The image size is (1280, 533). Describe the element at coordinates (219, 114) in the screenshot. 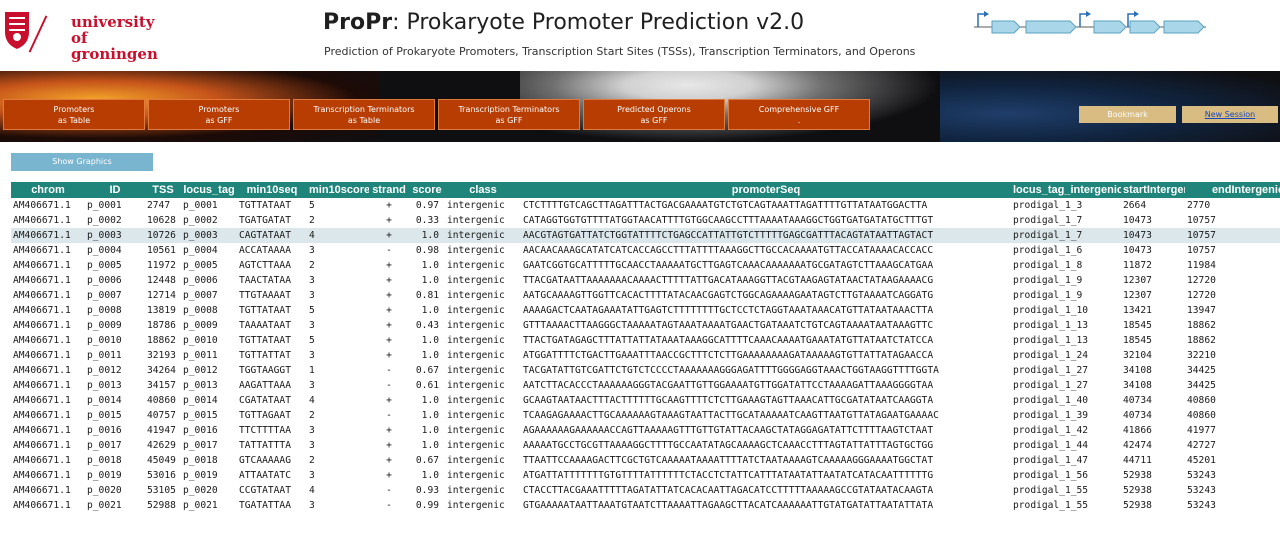

I see `nav-promoters-gff: Promoters as GFF` at that location.